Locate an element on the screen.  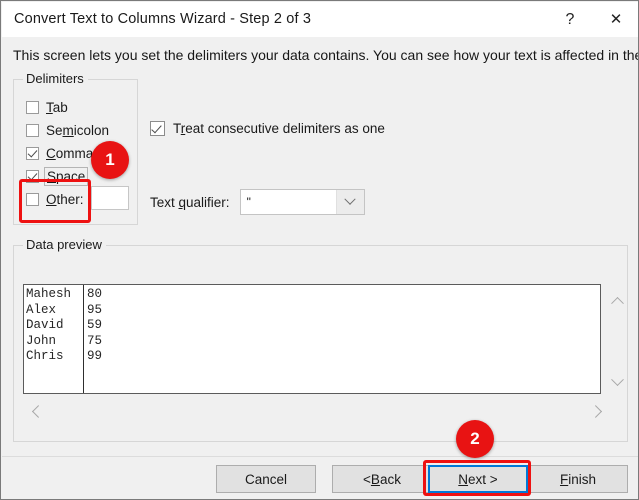
checkbox-label-consecutive: Treat consecutive delimiters as one is located at coordinates (279, 128).